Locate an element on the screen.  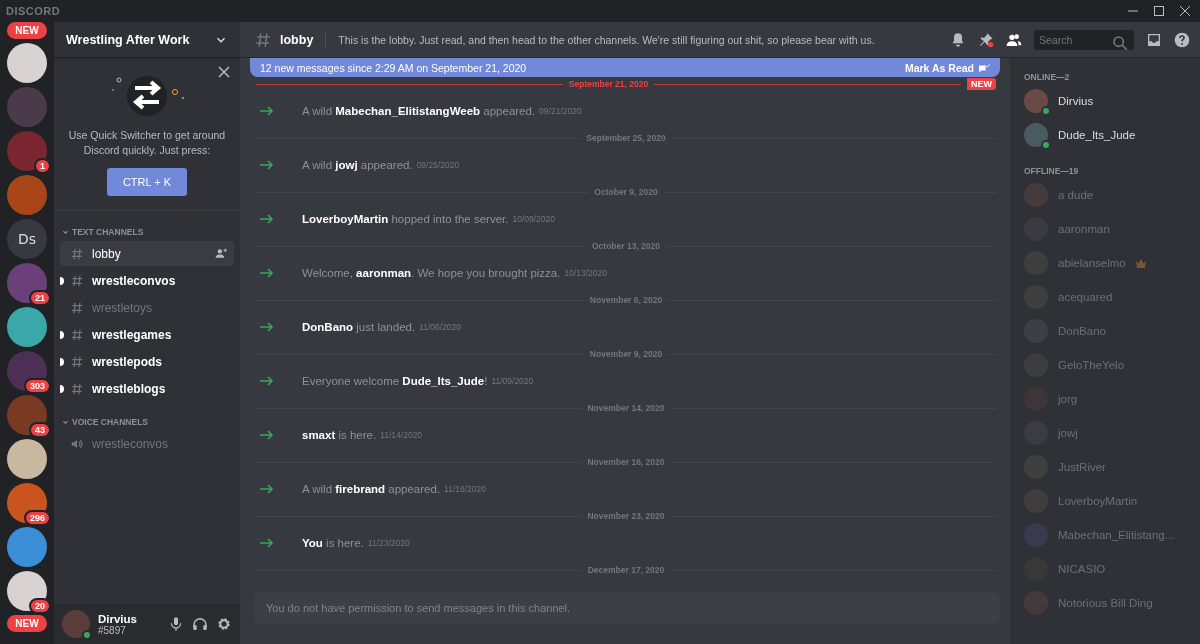
date-divider: December 17, 2020 is located at coordinates (626, 570).